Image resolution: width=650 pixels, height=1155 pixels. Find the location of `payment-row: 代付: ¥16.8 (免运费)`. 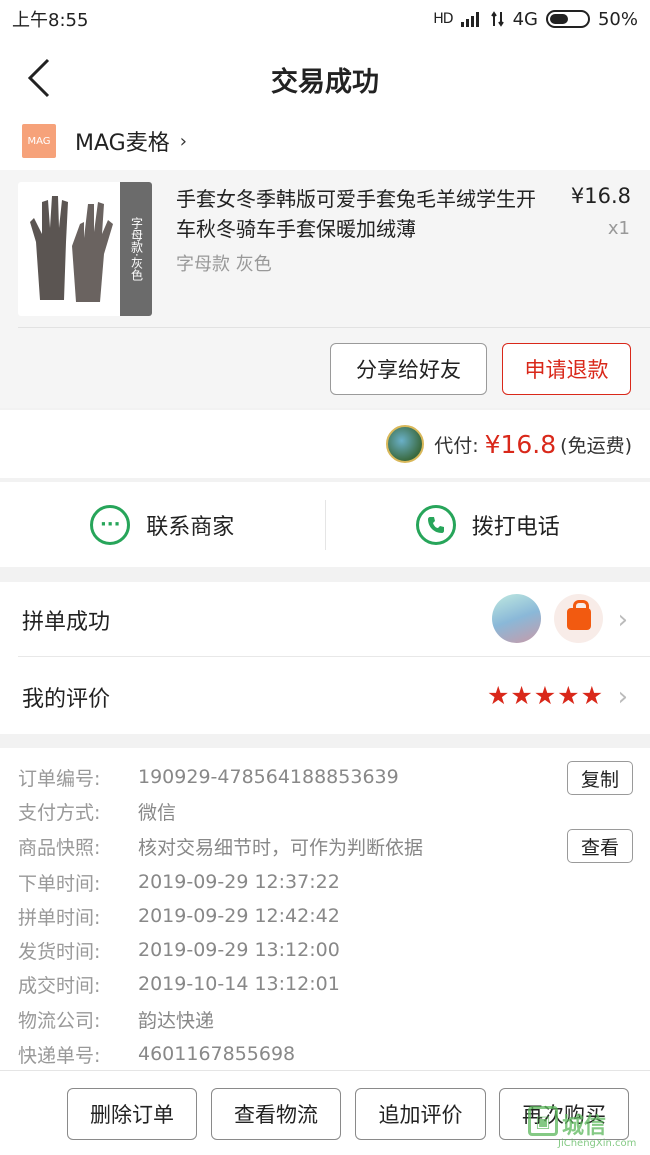

payment-row: 代付: ¥16.8 (免运费) is located at coordinates (325, 444).